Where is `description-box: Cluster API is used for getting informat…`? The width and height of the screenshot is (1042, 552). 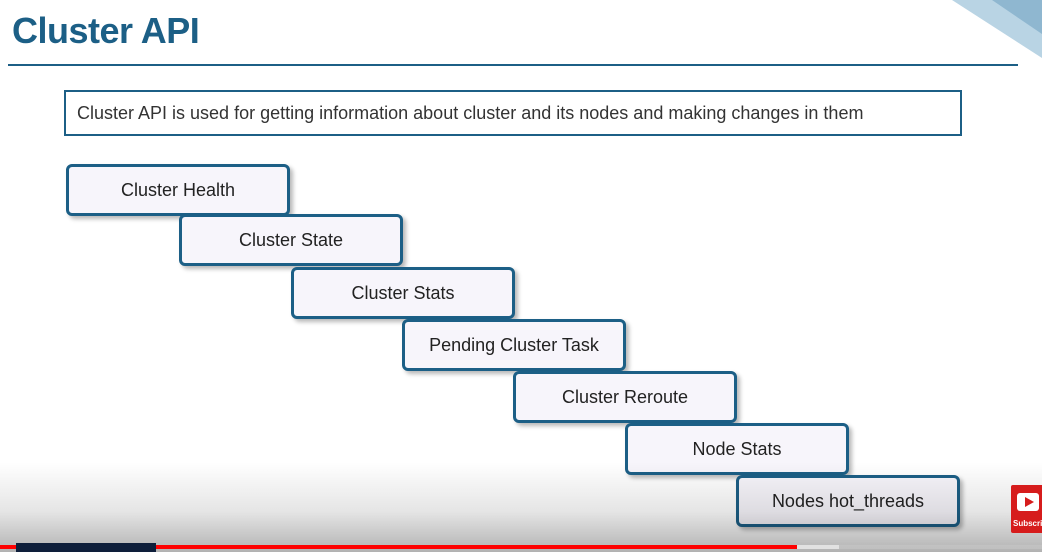
description-box: Cluster API is used for getting informat… is located at coordinates (513, 113).